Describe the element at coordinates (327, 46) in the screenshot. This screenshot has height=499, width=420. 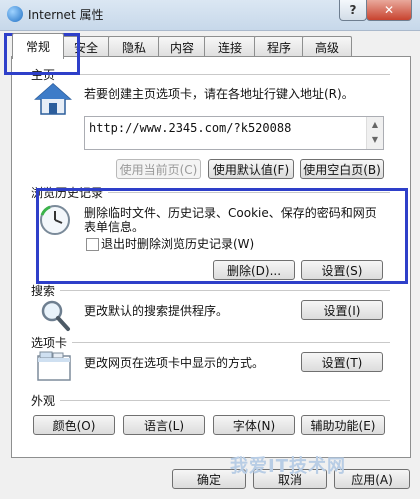
I see `tab-advanced: 高级` at that location.